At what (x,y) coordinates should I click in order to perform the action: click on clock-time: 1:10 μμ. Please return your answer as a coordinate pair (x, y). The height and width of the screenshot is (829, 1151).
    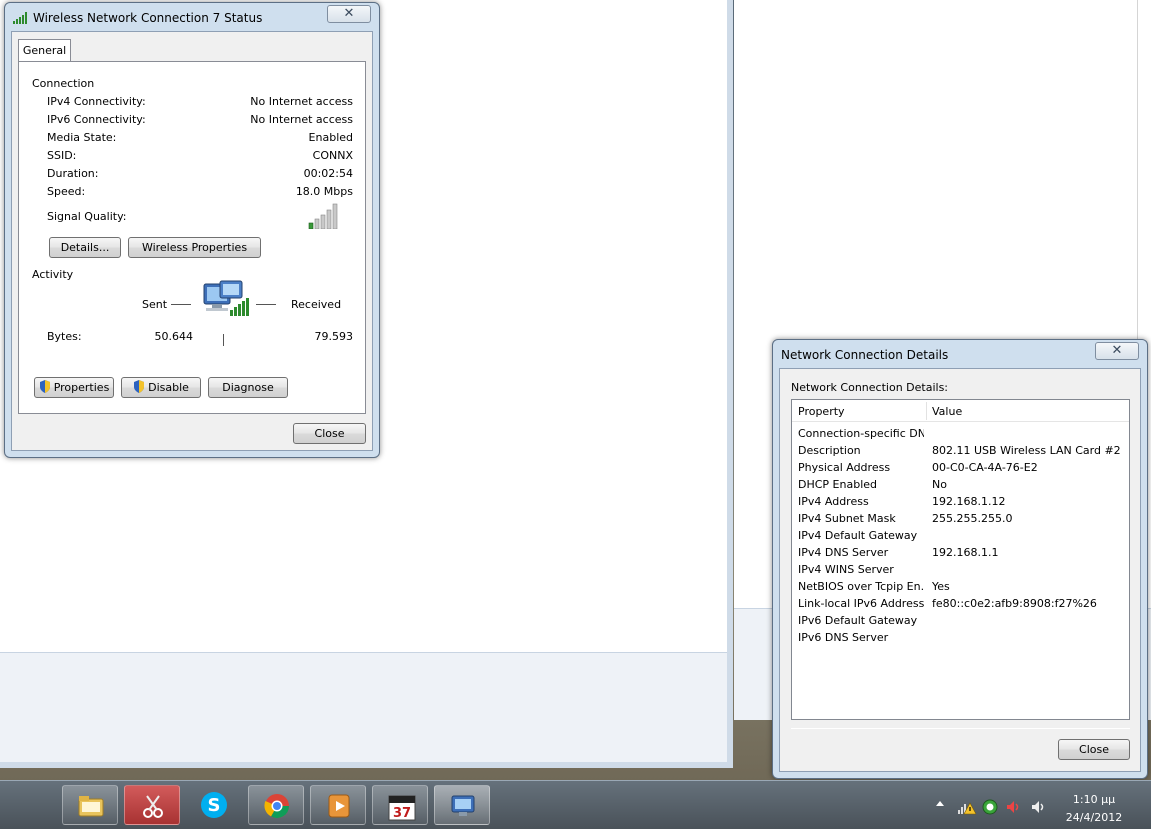
    Looking at the image, I should click on (1094, 799).